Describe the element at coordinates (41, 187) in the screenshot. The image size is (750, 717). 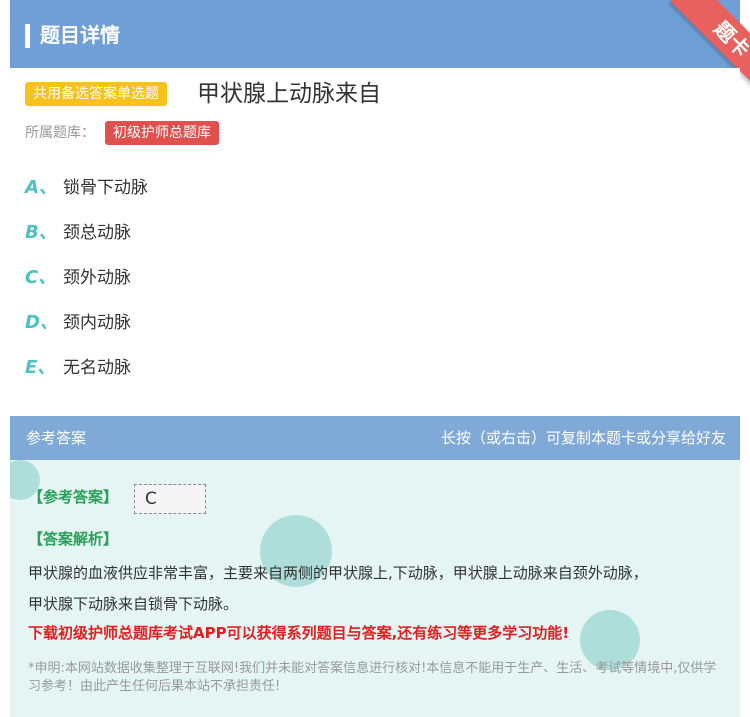
I see `option-letter: A、` at that location.